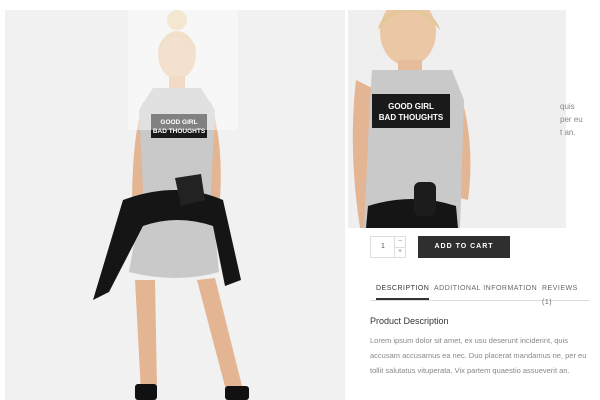  Describe the element at coordinates (566, 296) in the screenshot. I see `tab-reviews: REVIEWS (1)` at that location.